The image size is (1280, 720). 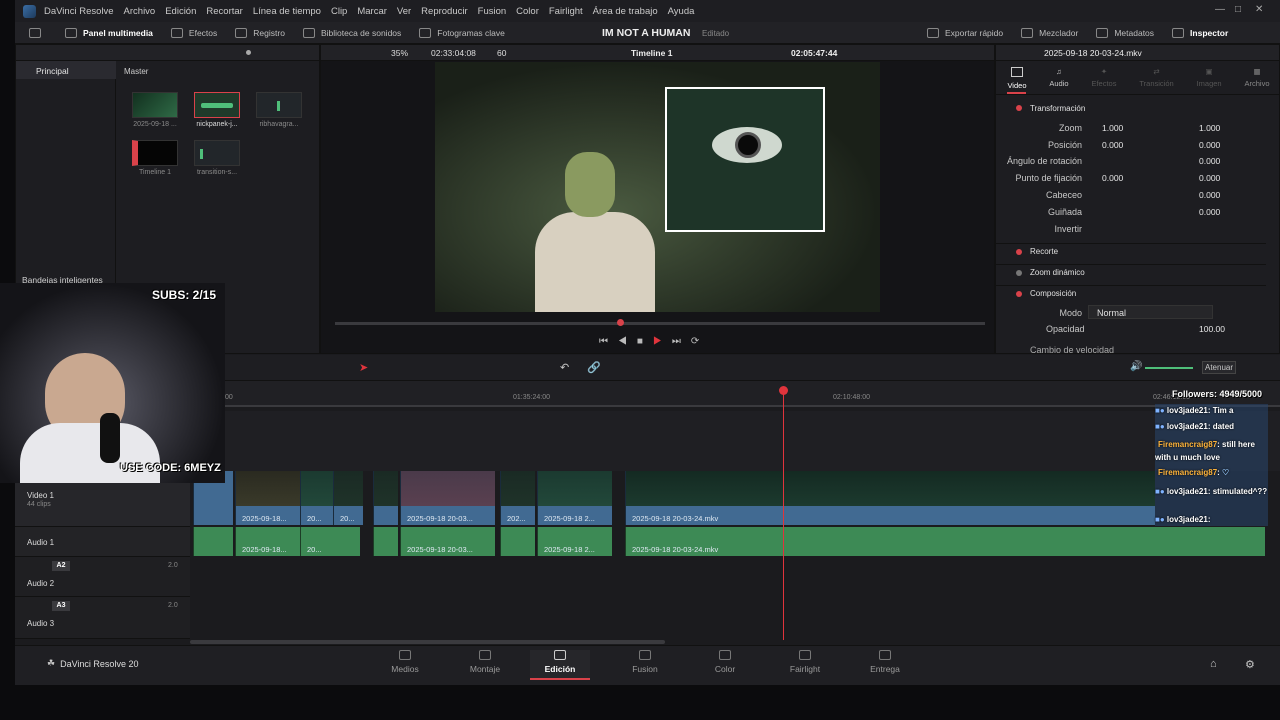 What do you see at coordinates (735, 394) in the screenshot?
I see `timeline-ruler: 00 01:35:24:00 02:10:48:00 02:46:12:00` at bounding box center [735, 394].